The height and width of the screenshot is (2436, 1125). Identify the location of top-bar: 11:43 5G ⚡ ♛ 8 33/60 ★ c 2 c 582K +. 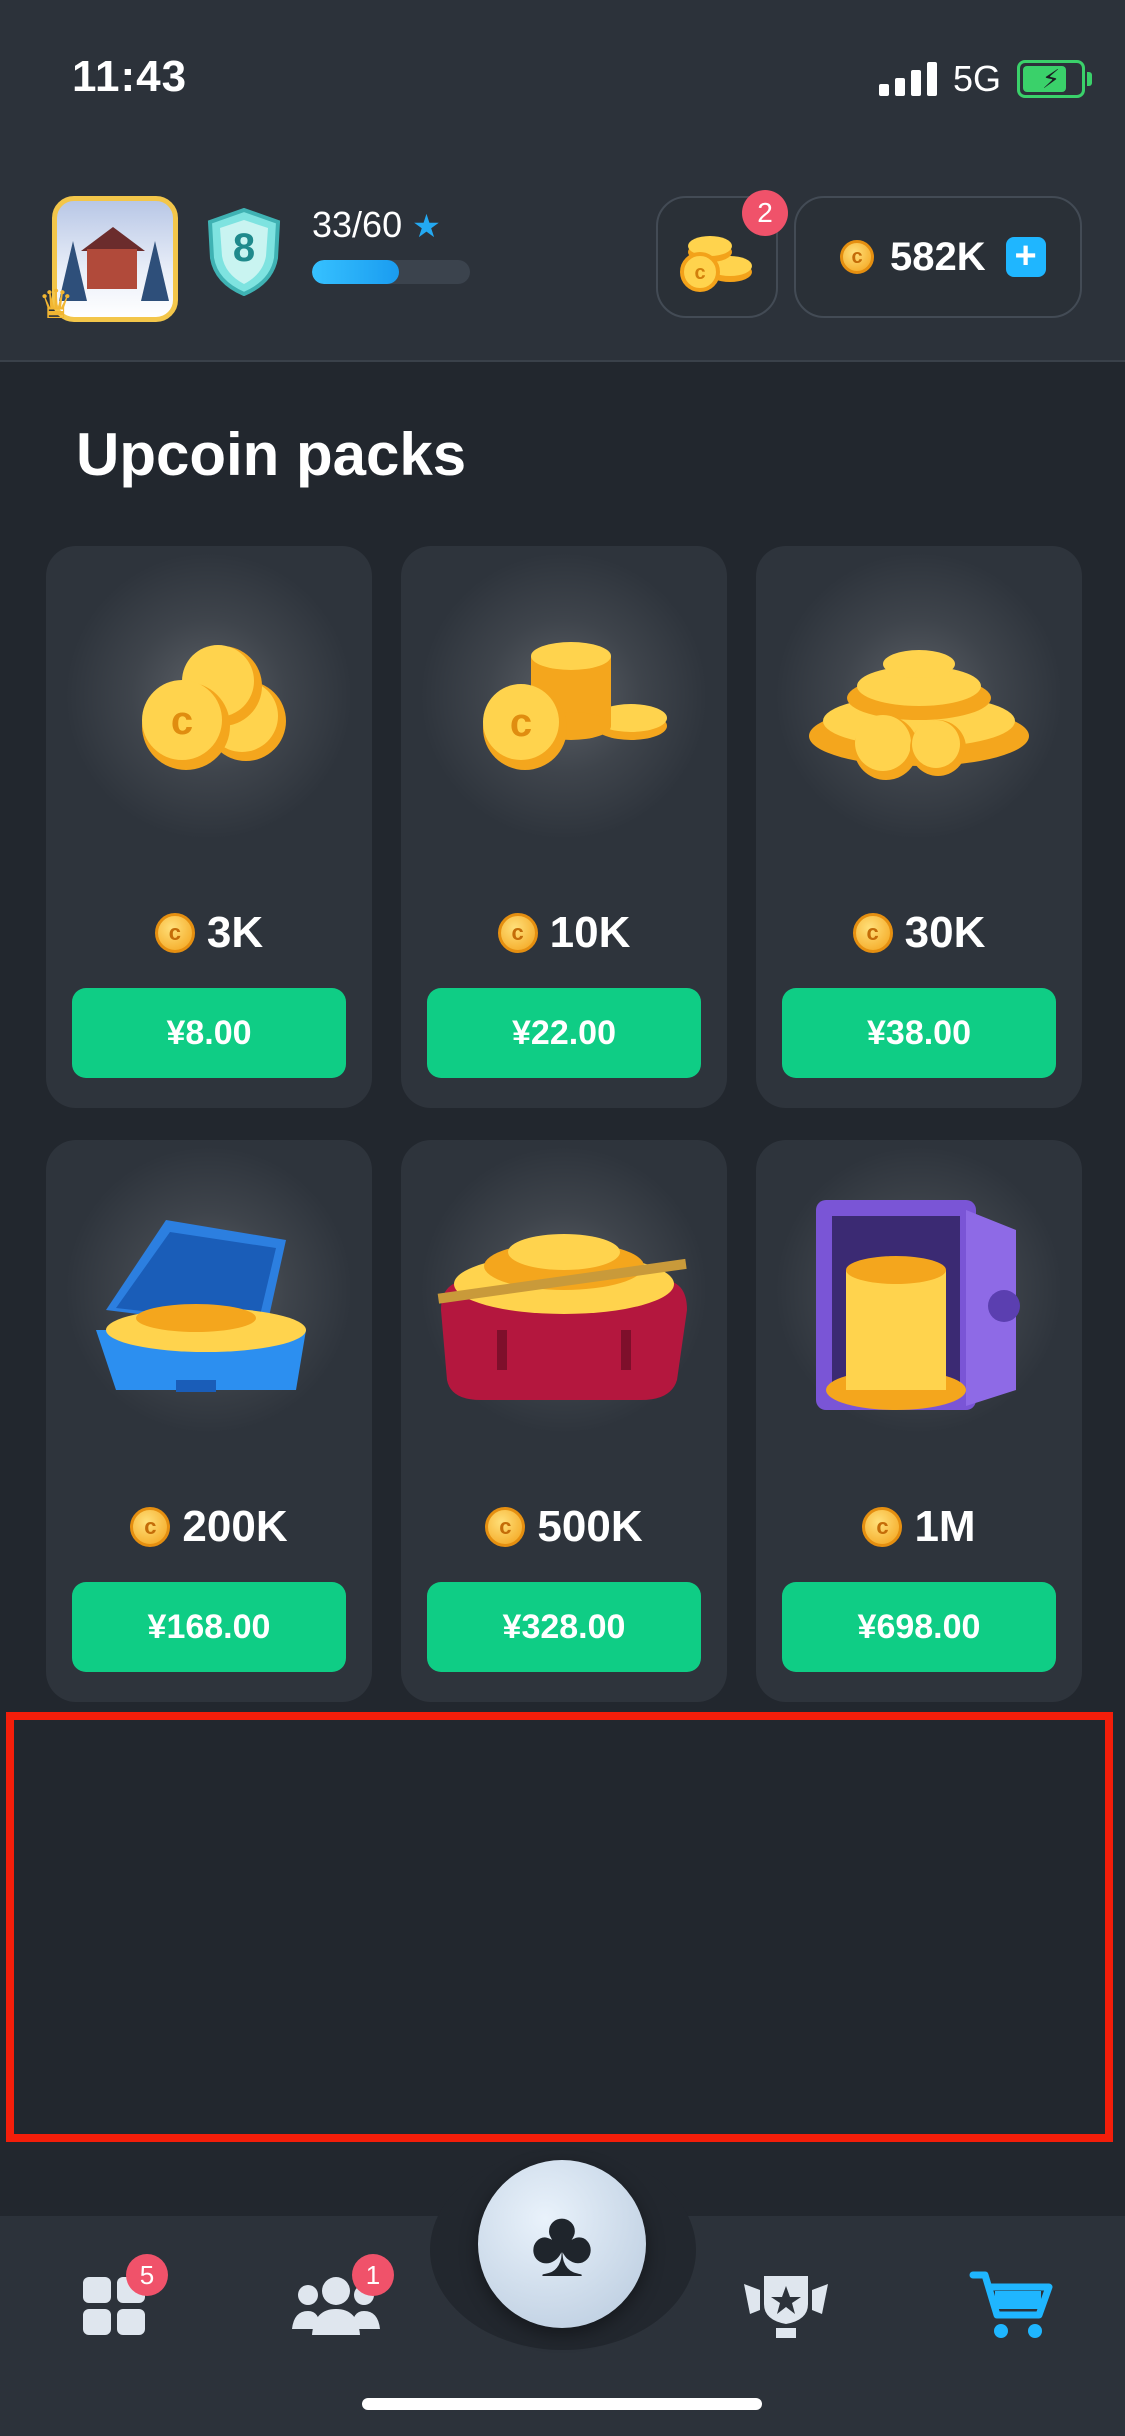
(562, 181).